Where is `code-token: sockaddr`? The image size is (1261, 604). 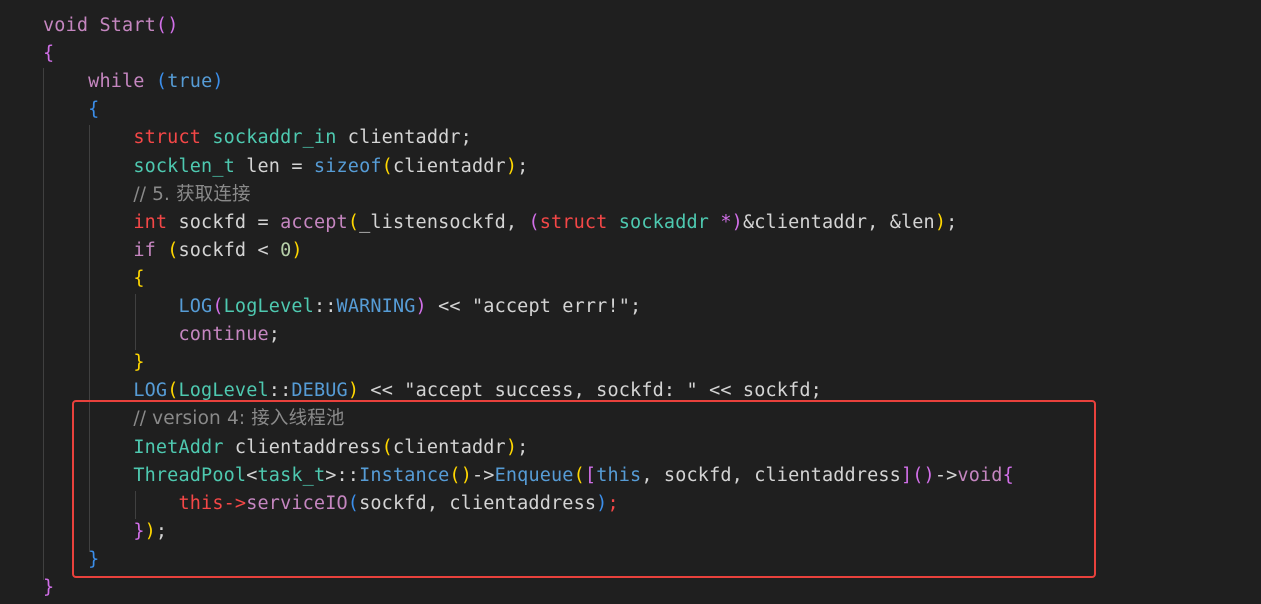
code-token: sockaddr is located at coordinates (664, 222).